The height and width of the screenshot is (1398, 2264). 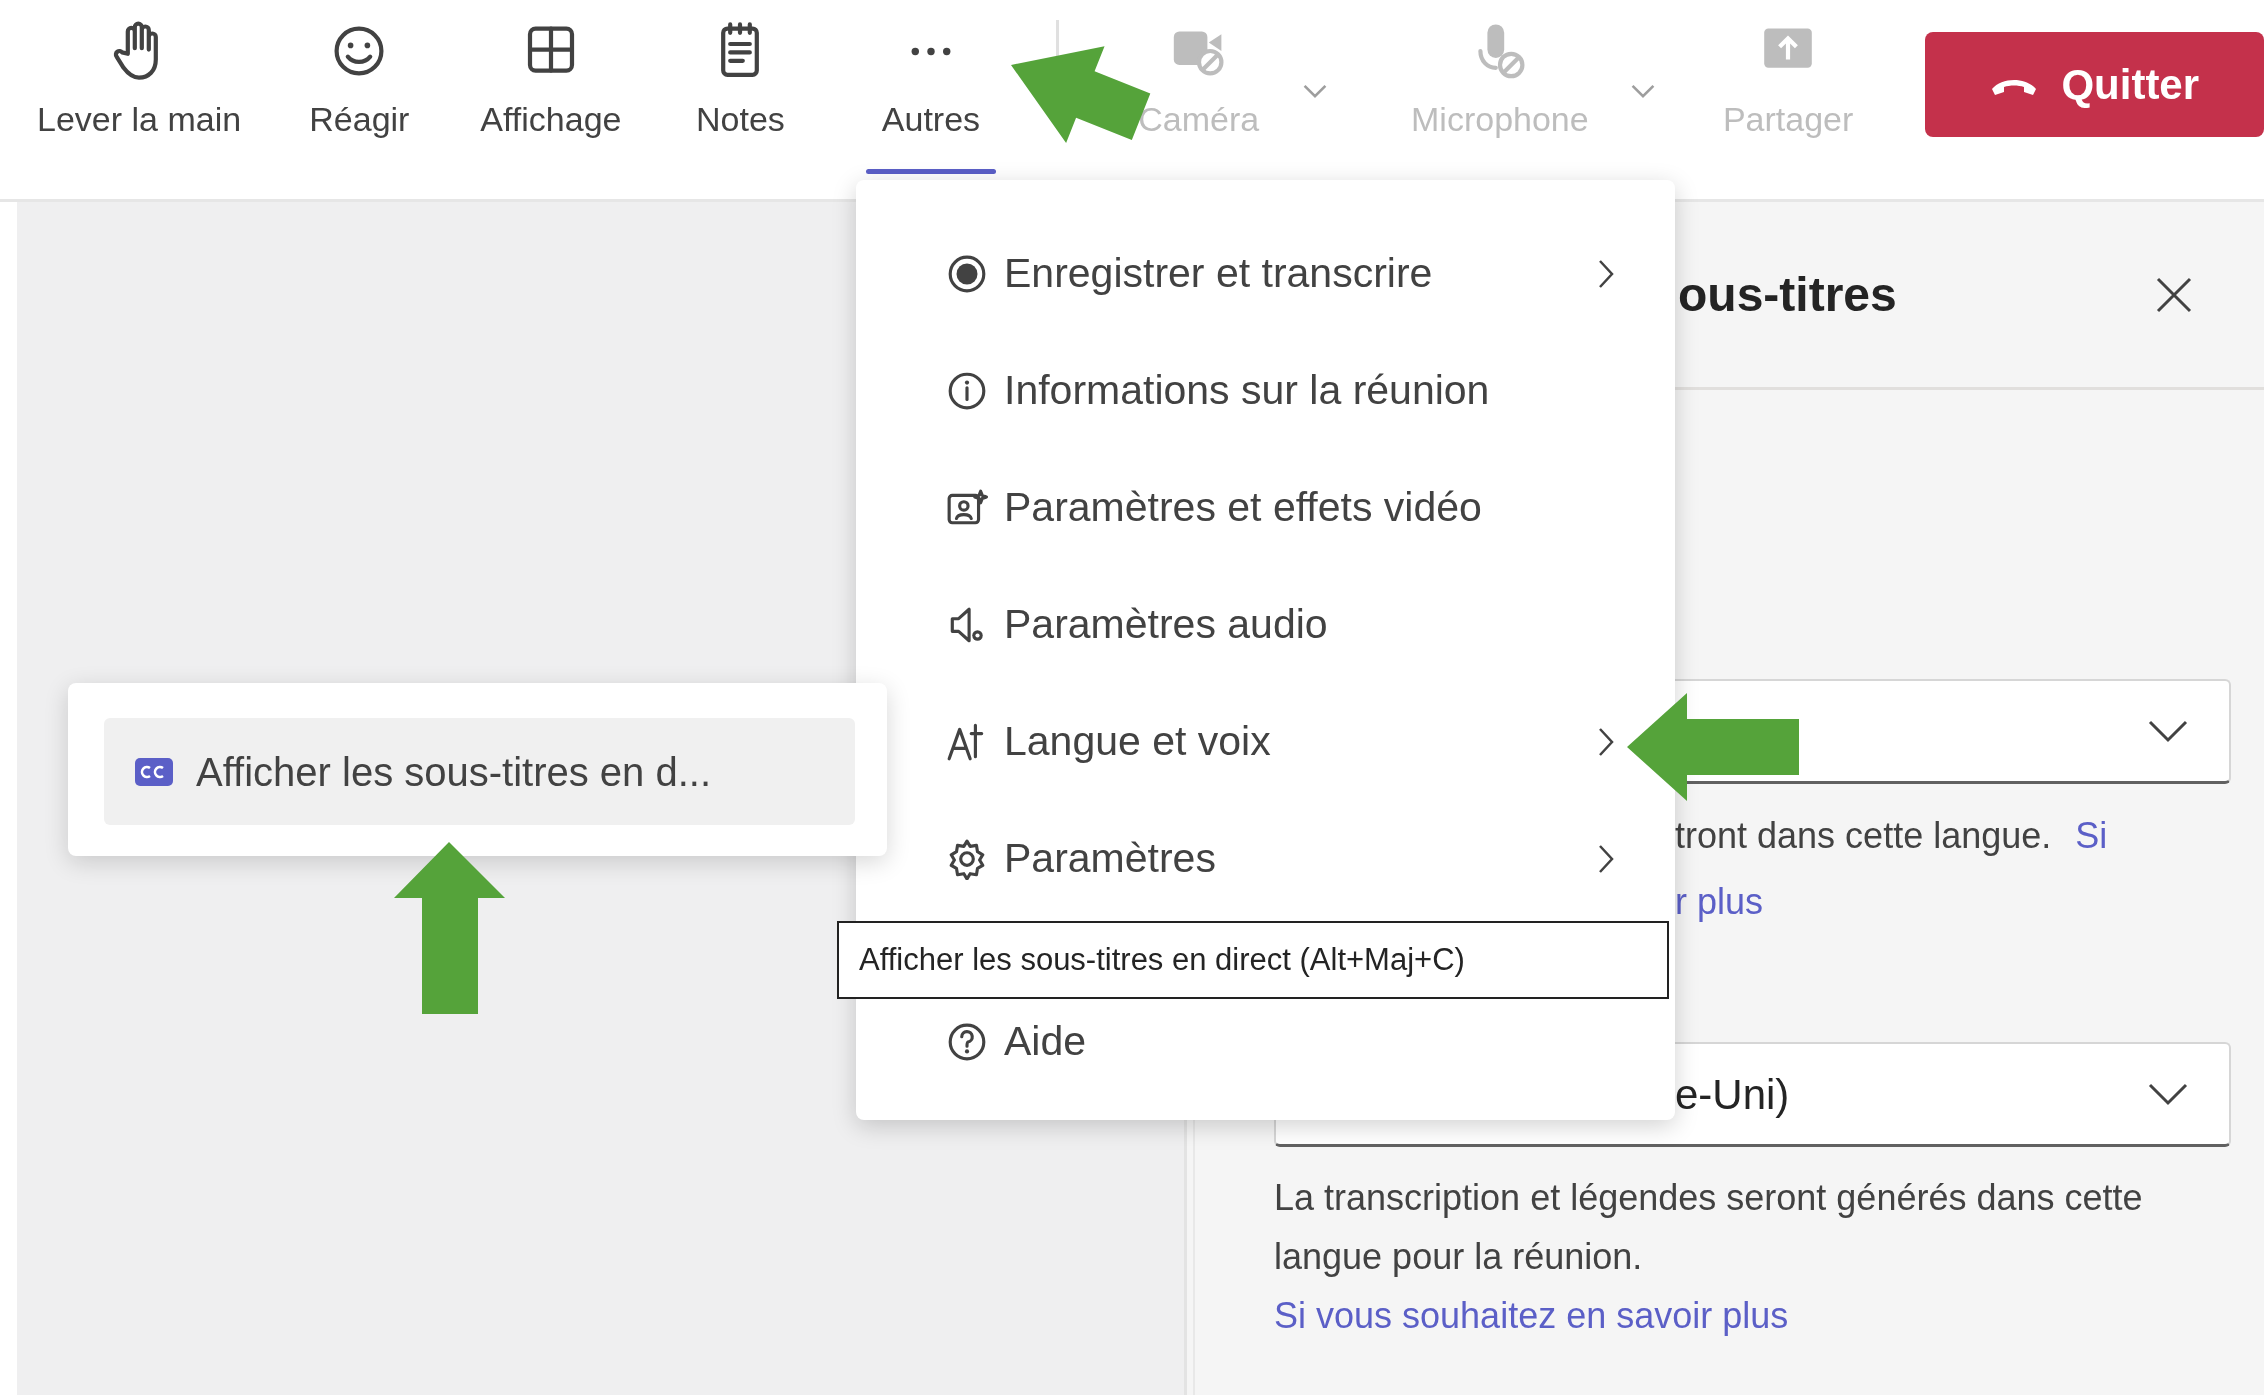 I want to click on menu-item: Paramètres et effets vidéo, so click(x=1282, y=507).